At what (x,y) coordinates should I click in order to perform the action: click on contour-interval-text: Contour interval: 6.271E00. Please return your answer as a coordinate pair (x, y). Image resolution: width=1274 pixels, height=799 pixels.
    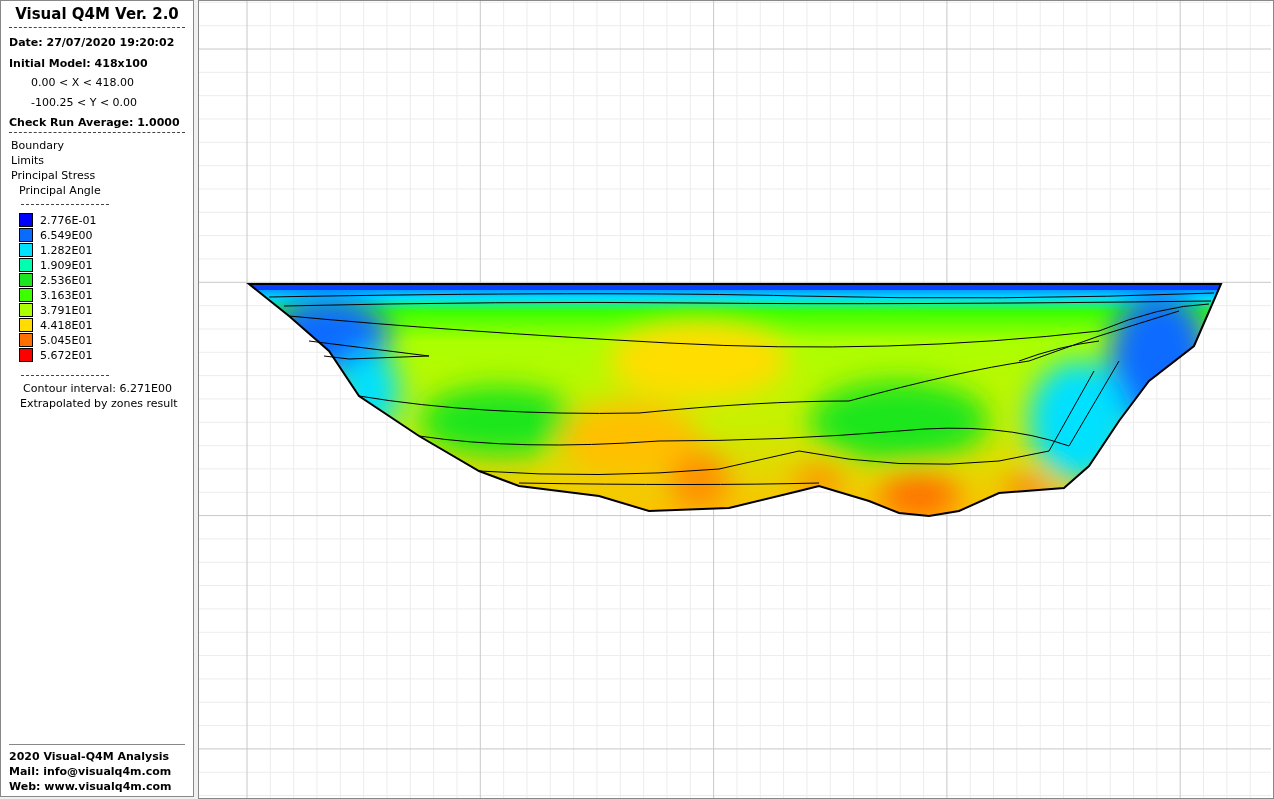
    Looking at the image, I should click on (98, 388).